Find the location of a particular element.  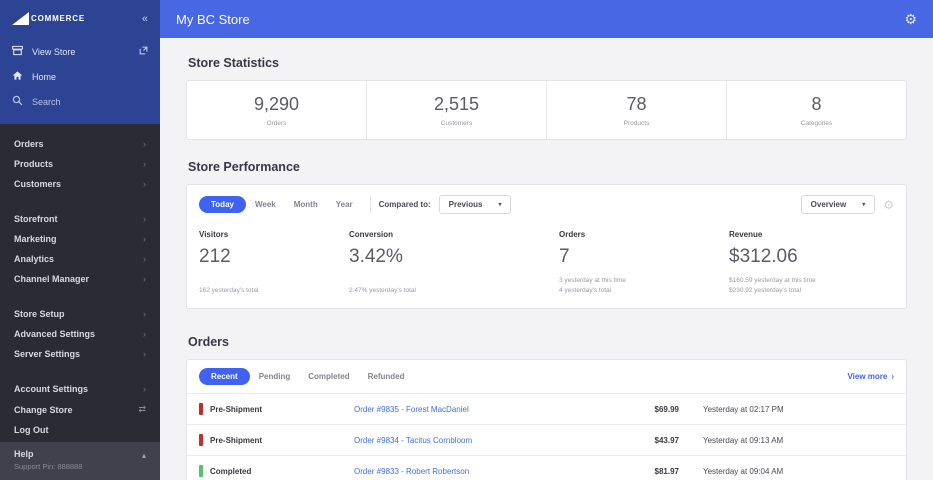

metric-visitors: Visitors 212 162 yesterday's total is located at coordinates (274, 262).